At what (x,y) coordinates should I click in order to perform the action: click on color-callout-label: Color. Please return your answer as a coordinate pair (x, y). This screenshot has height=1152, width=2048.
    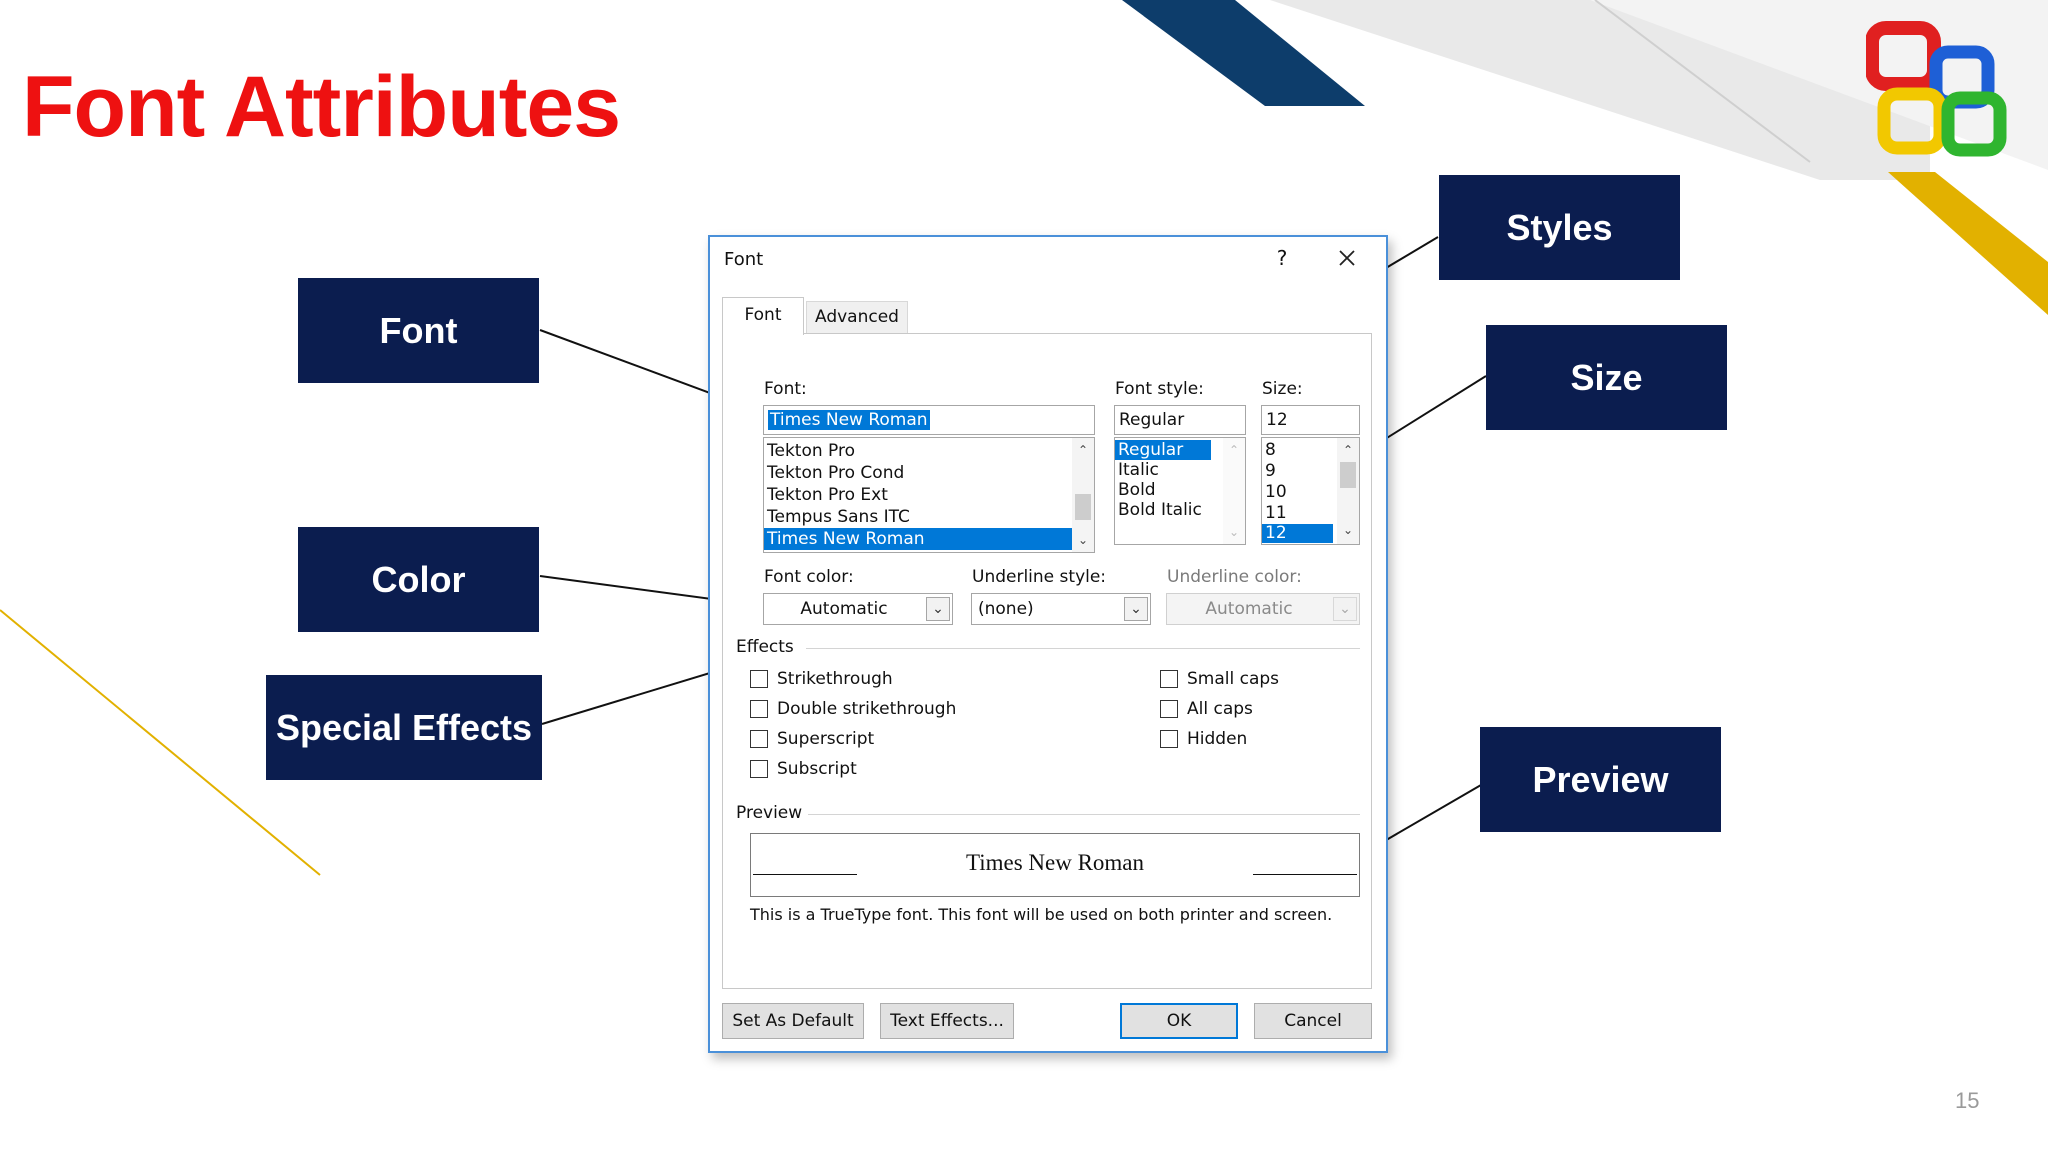
    Looking at the image, I should click on (418, 579).